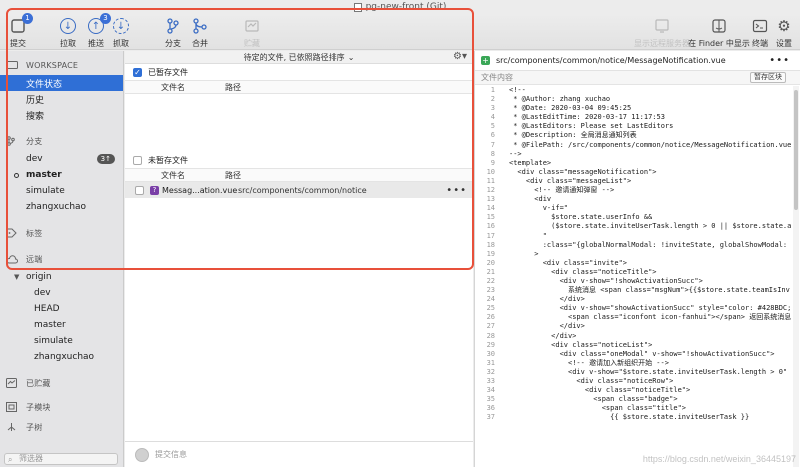 The width and height of the screenshot is (800, 467). I want to click on line-number: 26, so click(490, 317).